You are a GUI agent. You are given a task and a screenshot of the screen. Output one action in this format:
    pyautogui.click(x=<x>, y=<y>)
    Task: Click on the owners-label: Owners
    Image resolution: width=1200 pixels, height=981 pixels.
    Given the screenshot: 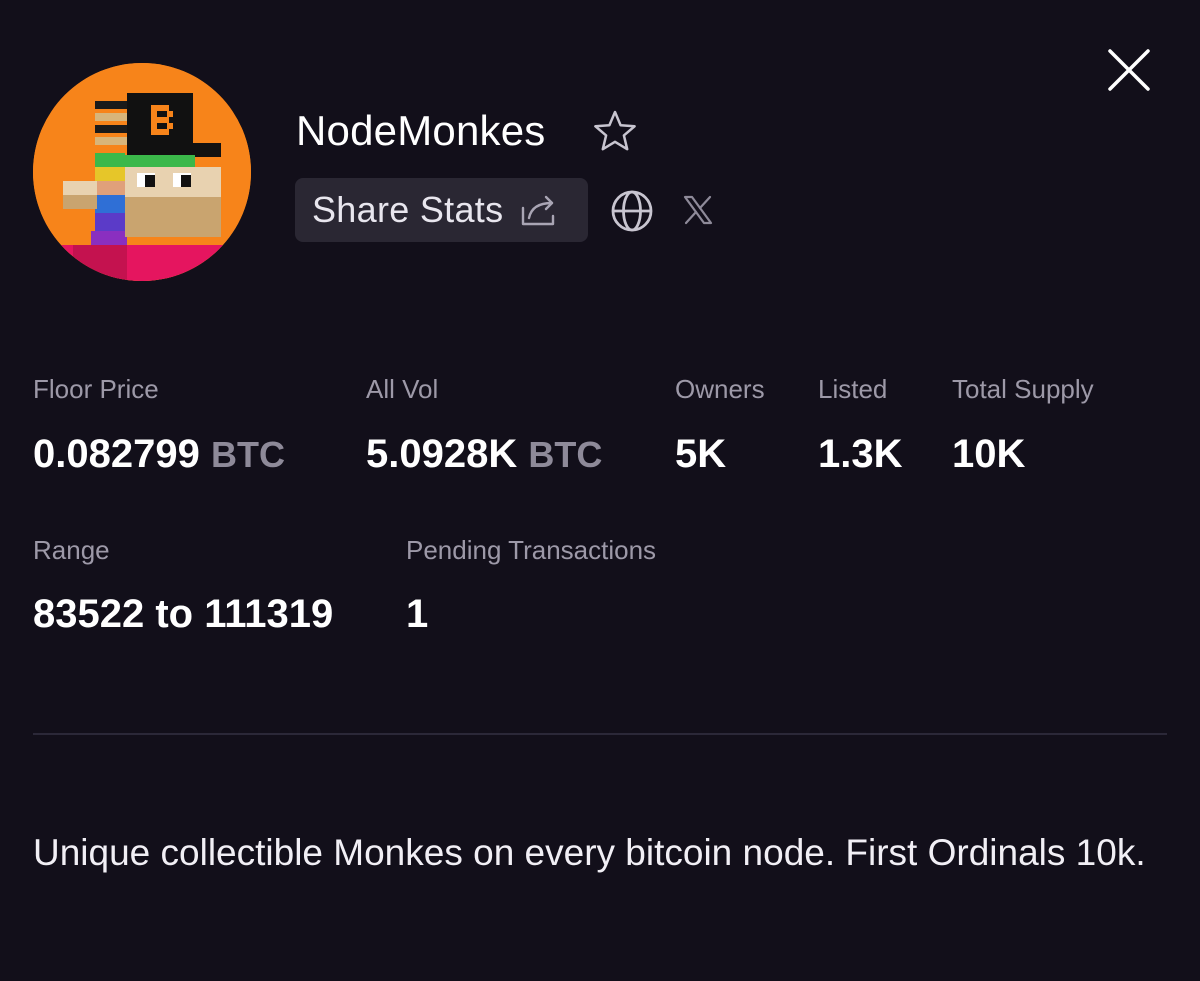 What is the action you would take?
    pyautogui.click(x=720, y=389)
    